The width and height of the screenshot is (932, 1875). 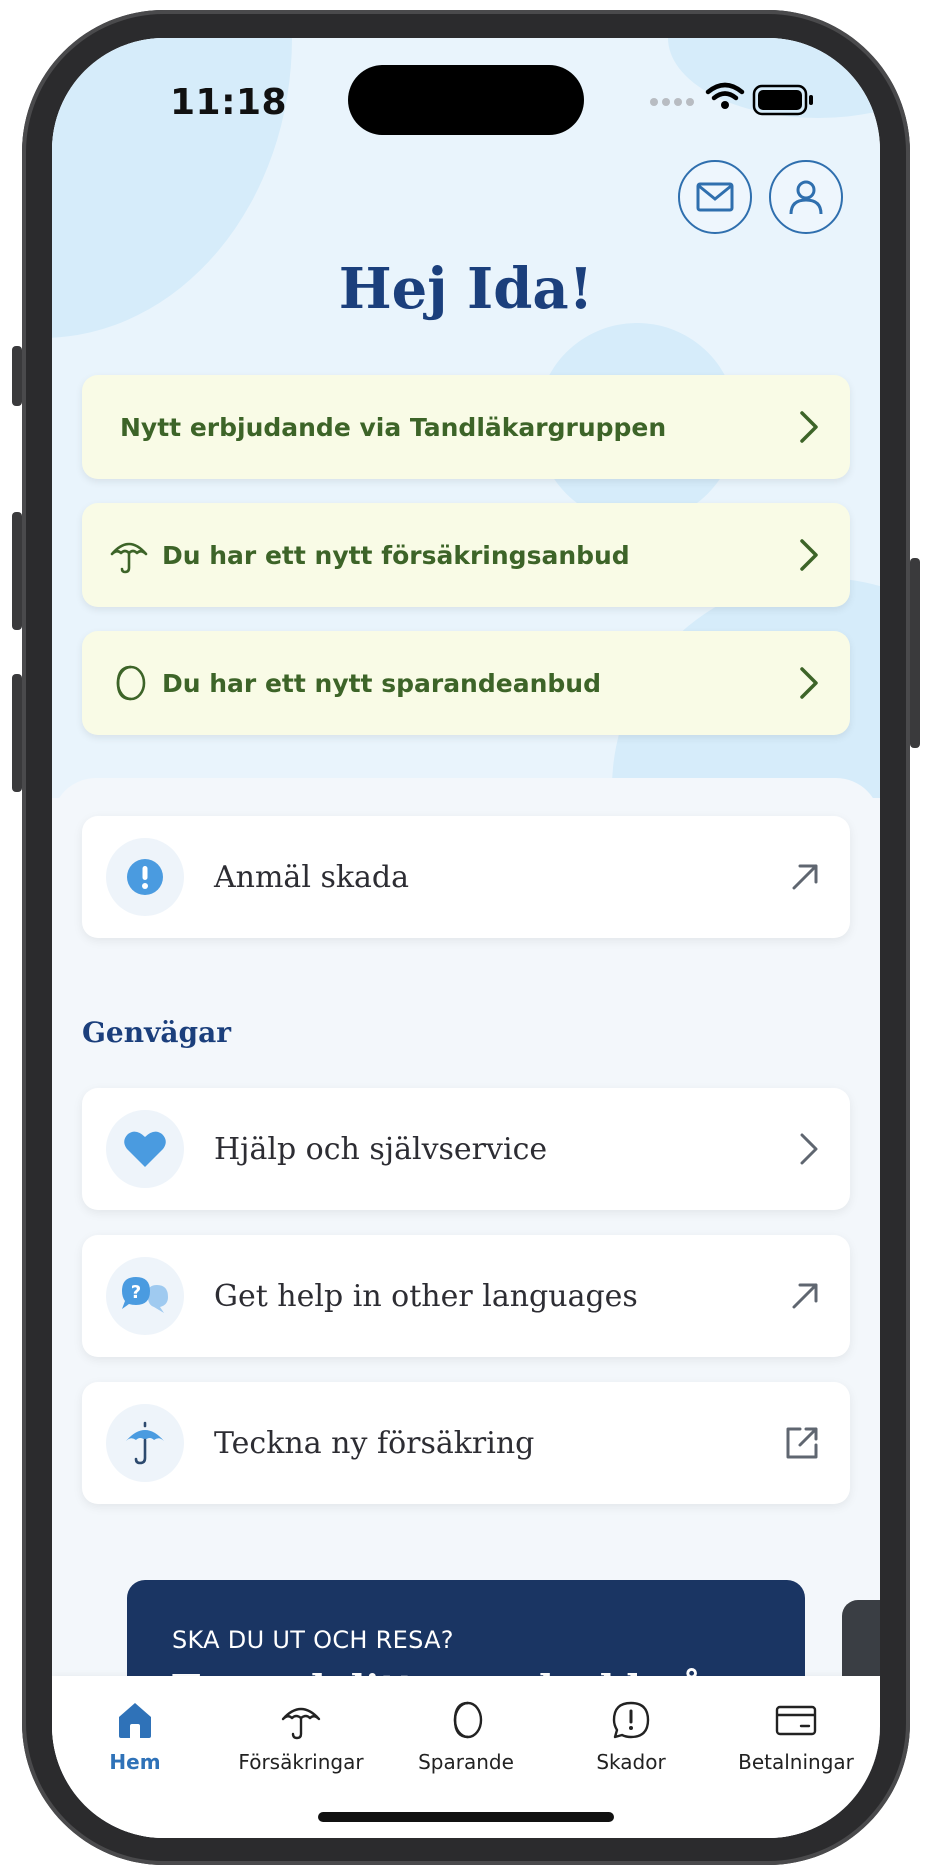 I want to click on notice-insurance-offer: Du har ett nytt försäkringsanbud, so click(x=466, y=555).